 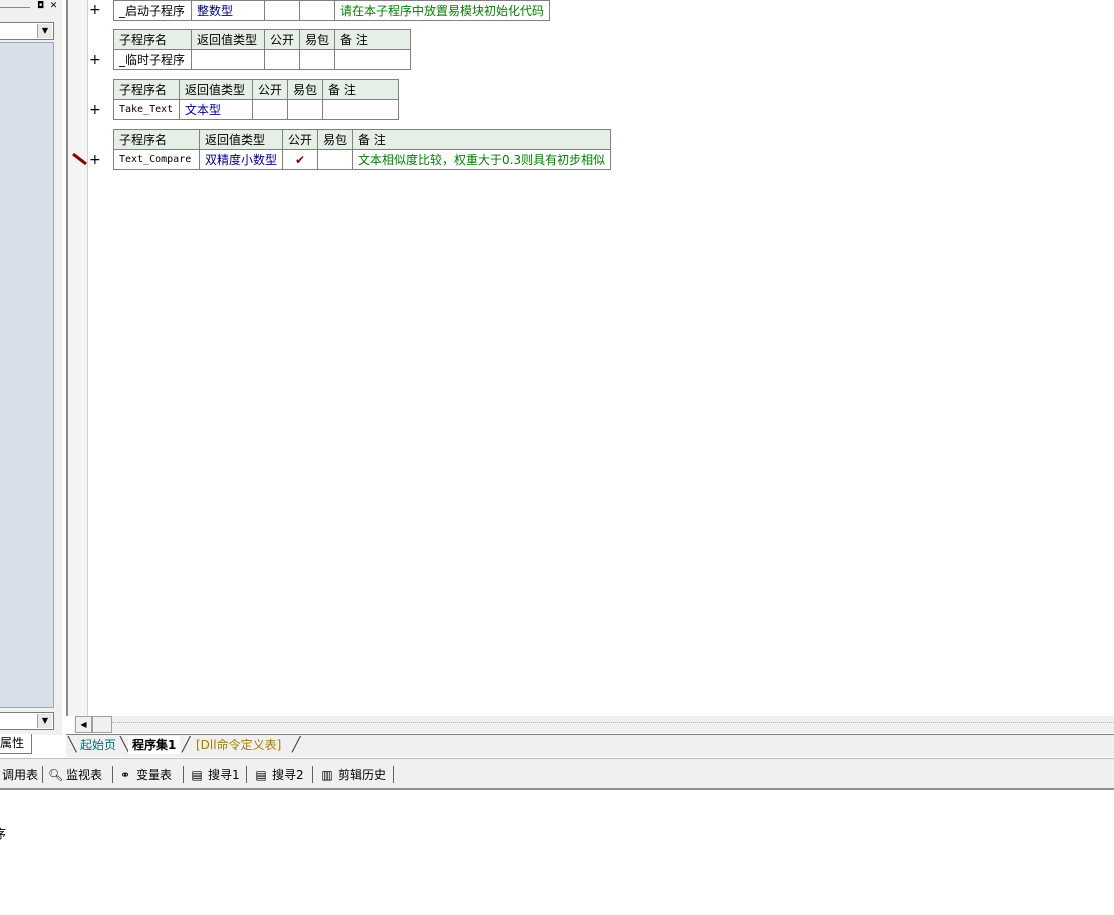 I want to click on public-checkmark-icon: ✔, so click(x=300, y=159).